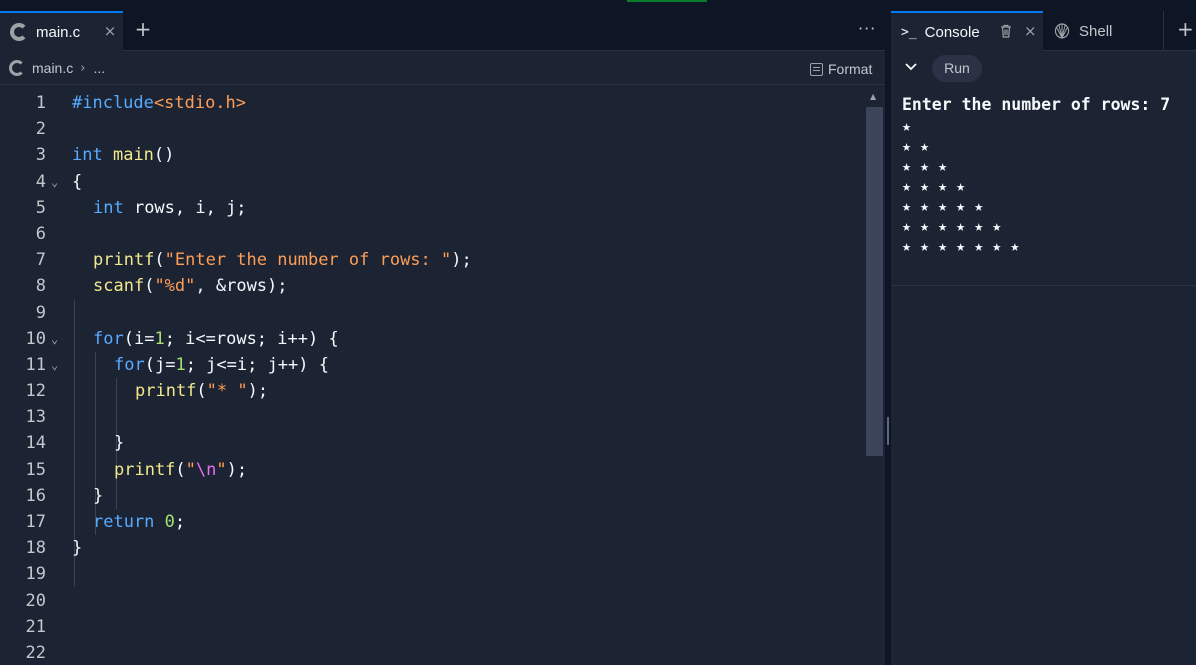 The width and height of the screenshot is (1196, 665). I want to click on code-line: 12 printf("* ");, so click(432, 391).